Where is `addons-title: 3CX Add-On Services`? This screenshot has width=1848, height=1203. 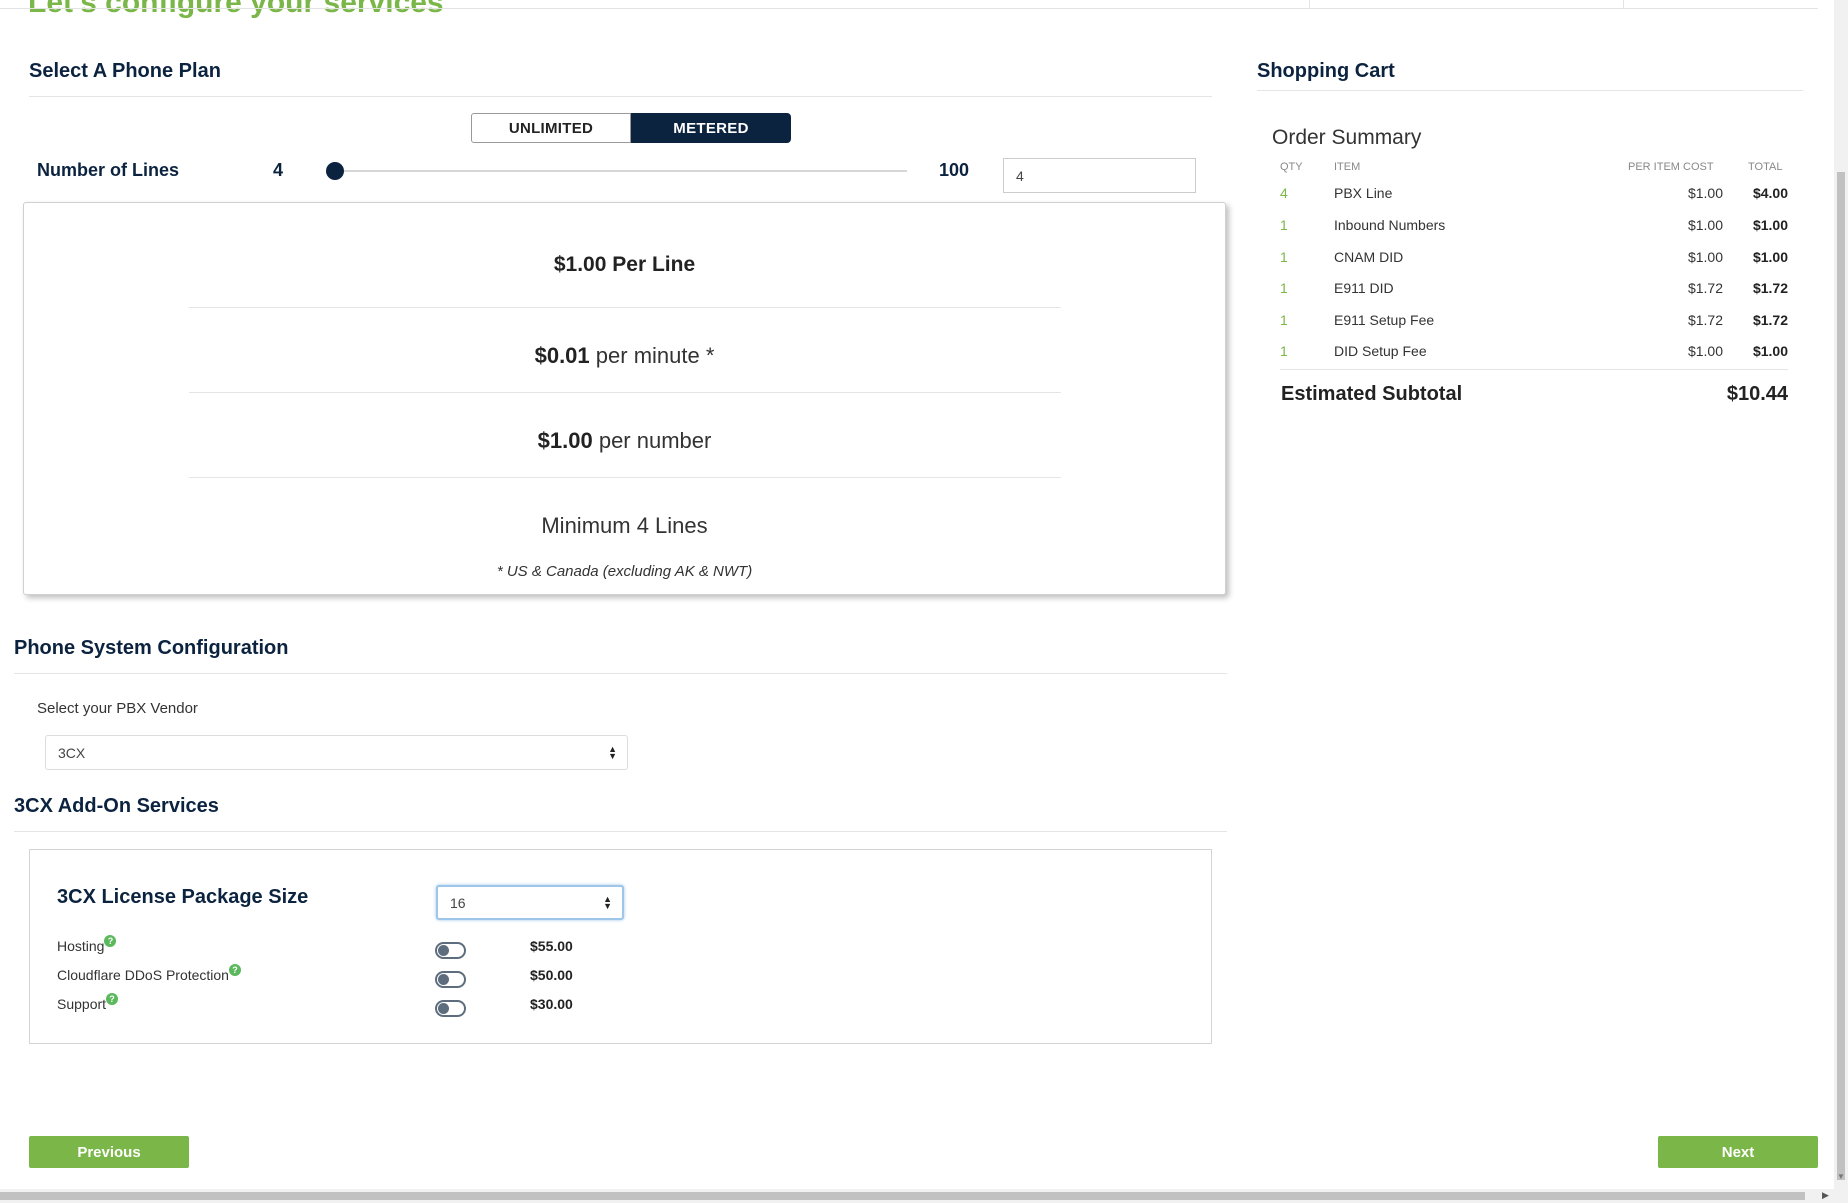 addons-title: 3CX Add-On Services is located at coordinates (116, 806).